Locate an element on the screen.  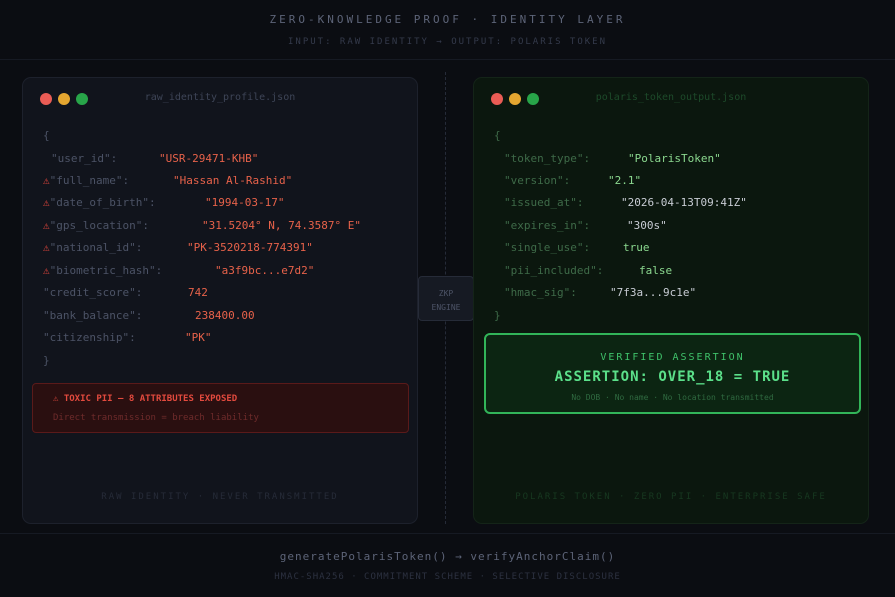
zkp-engine-badge: ZKP ENGINE is located at coordinates (446, 298).